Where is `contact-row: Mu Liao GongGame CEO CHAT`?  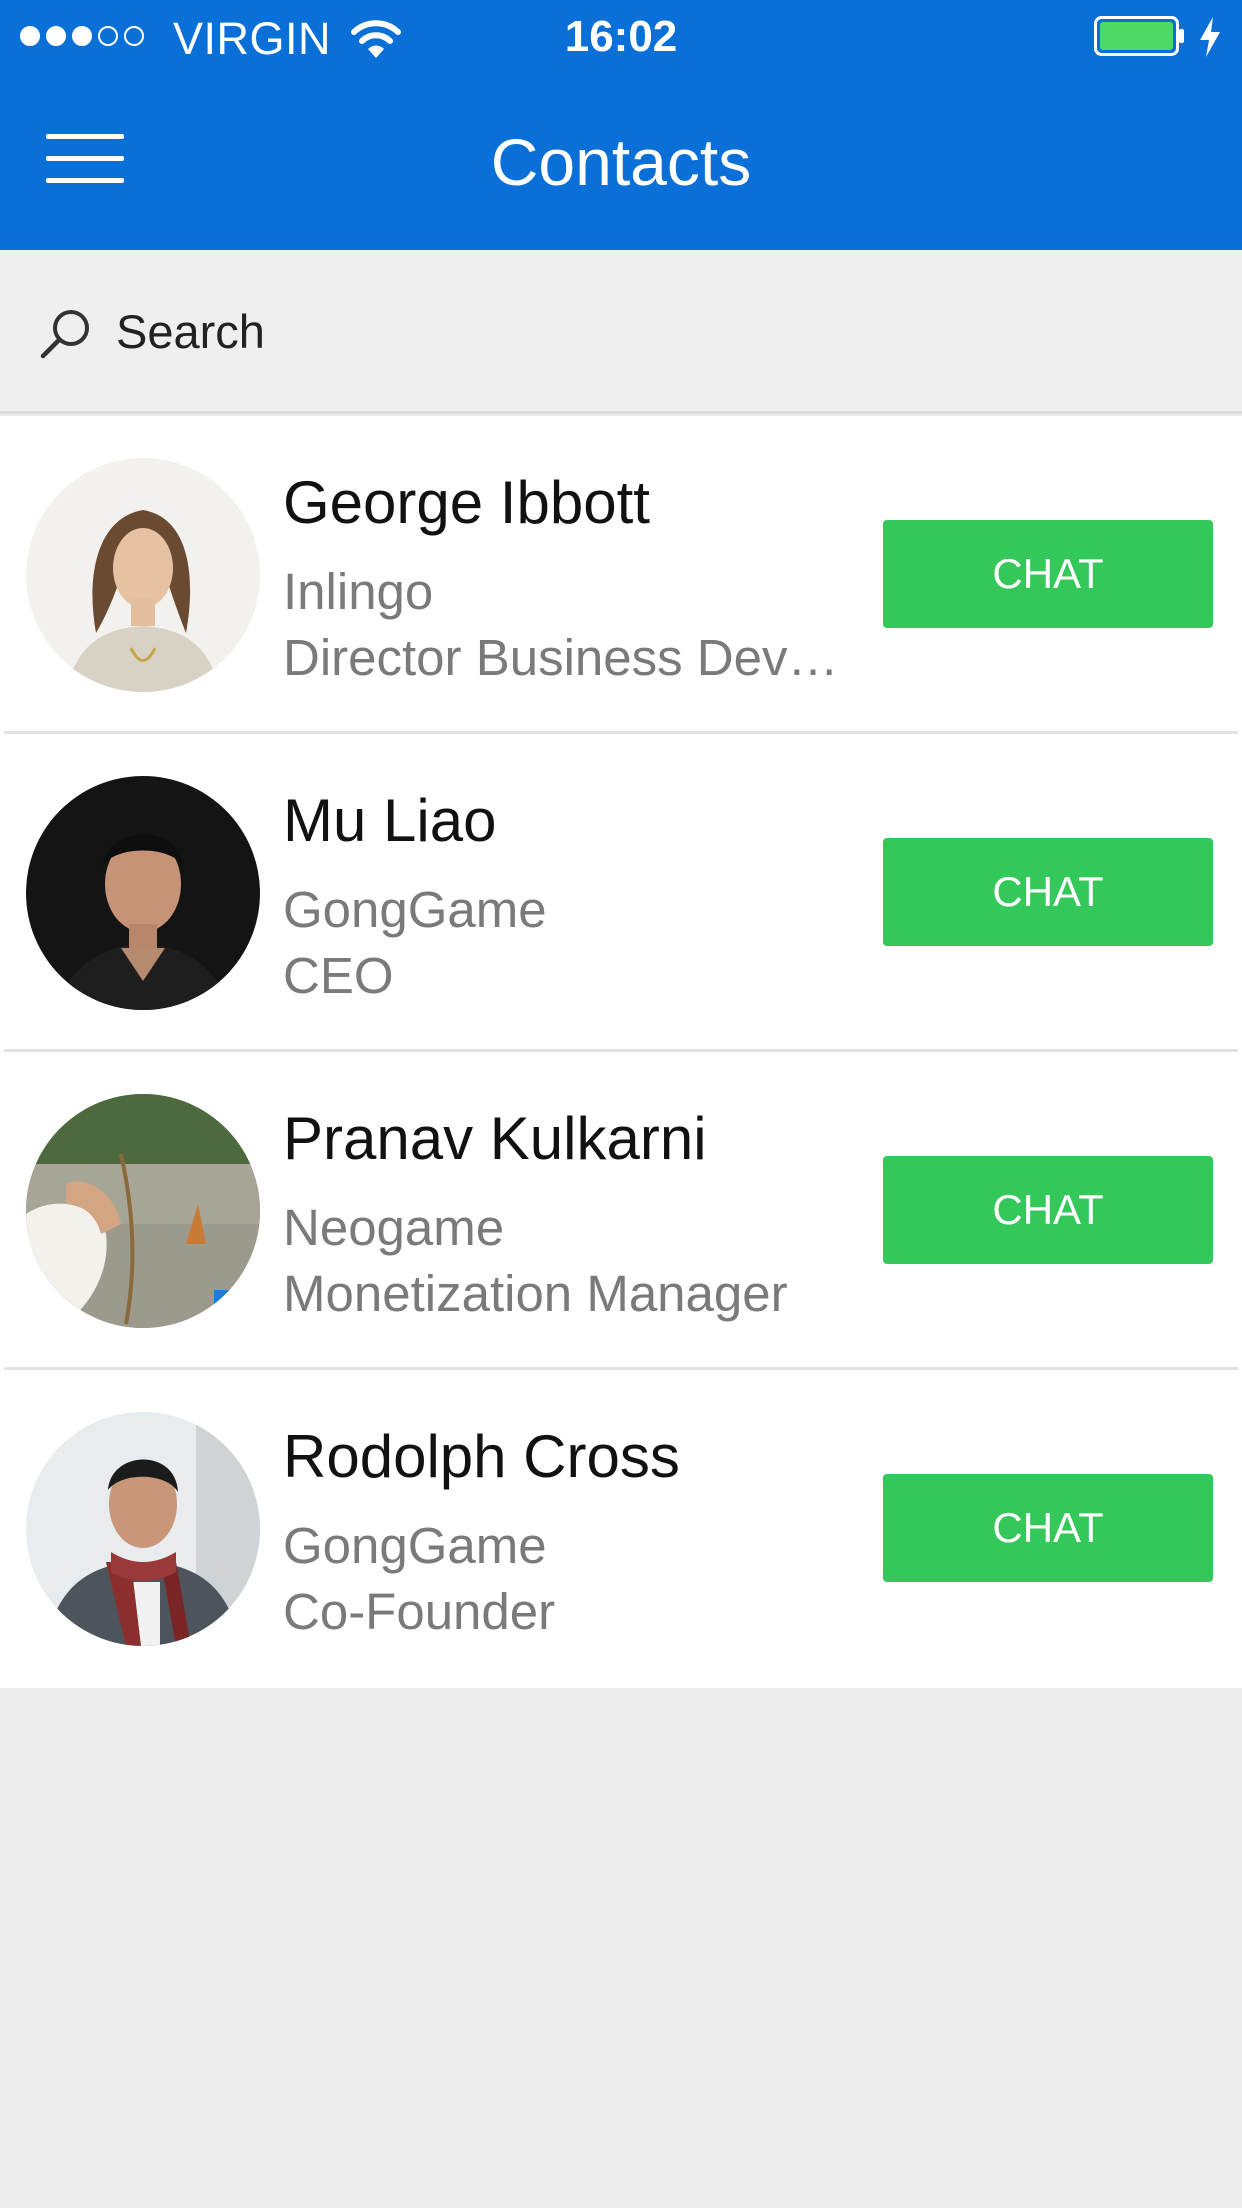 contact-row: Mu Liao GongGame CEO CHAT is located at coordinates (621, 893).